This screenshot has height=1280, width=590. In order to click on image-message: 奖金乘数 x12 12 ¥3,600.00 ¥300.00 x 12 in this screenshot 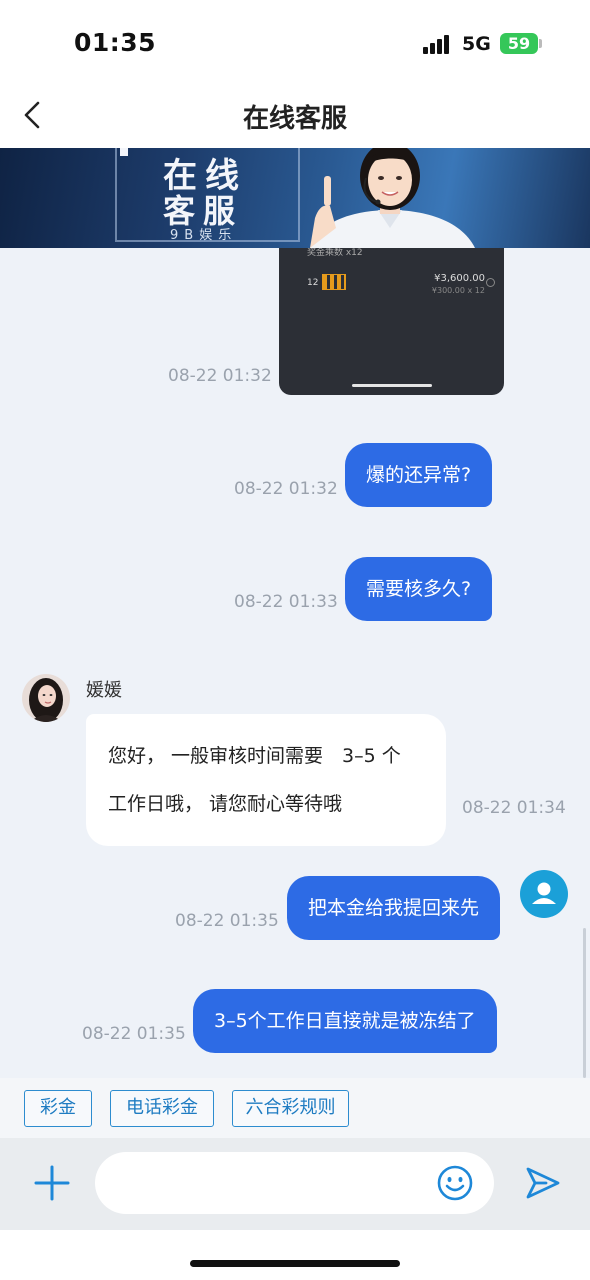, I will do `click(391, 321)`.